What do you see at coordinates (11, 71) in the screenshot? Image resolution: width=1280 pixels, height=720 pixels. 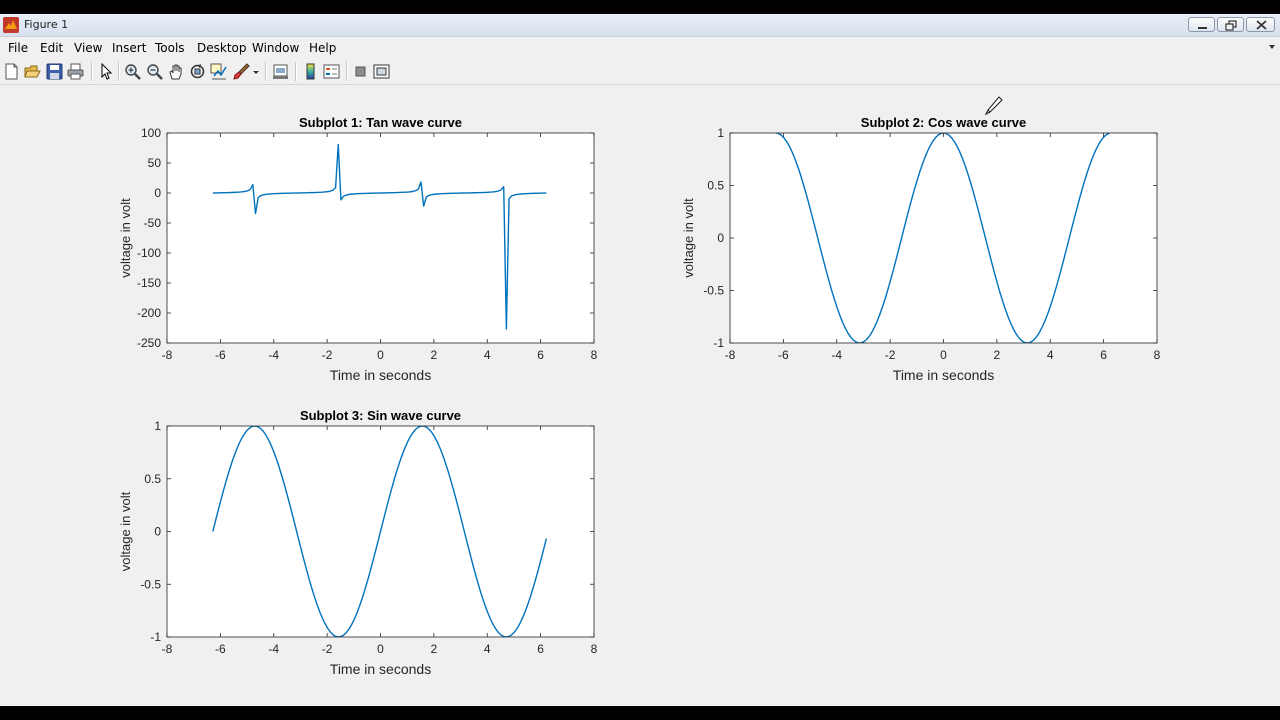 I see `new-figure-icon` at bounding box center [11, 71].